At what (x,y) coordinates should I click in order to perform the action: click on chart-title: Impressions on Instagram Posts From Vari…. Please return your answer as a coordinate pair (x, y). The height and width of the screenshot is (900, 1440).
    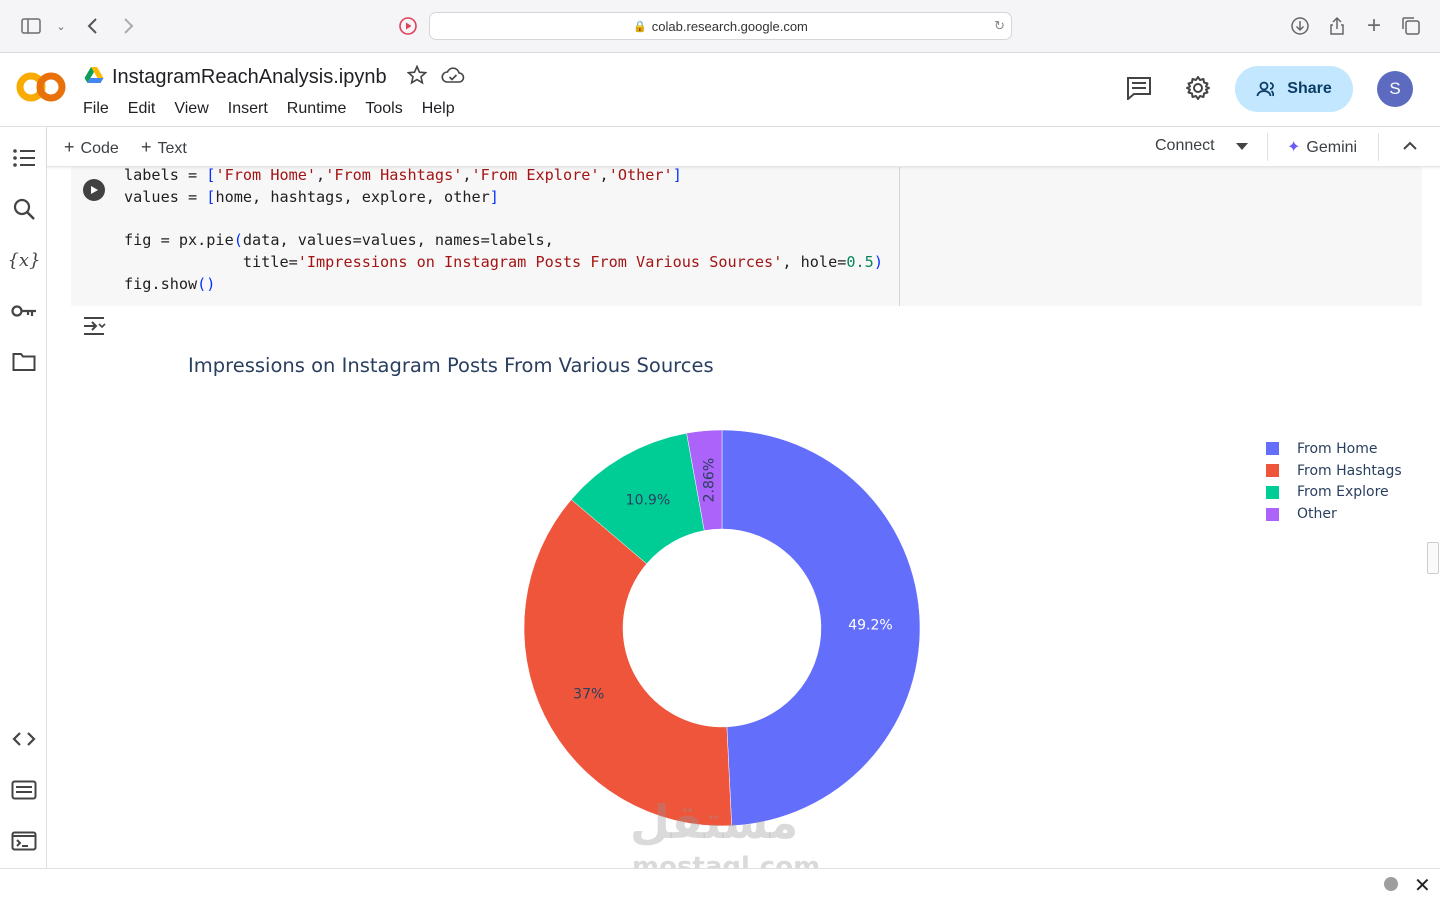
    Looking at the image, I should click on (451, 365).